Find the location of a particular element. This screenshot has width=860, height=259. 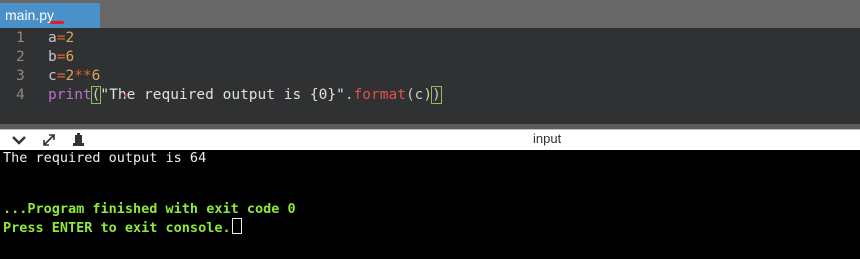

line-number: 1 is located at coordinates (20, 38).